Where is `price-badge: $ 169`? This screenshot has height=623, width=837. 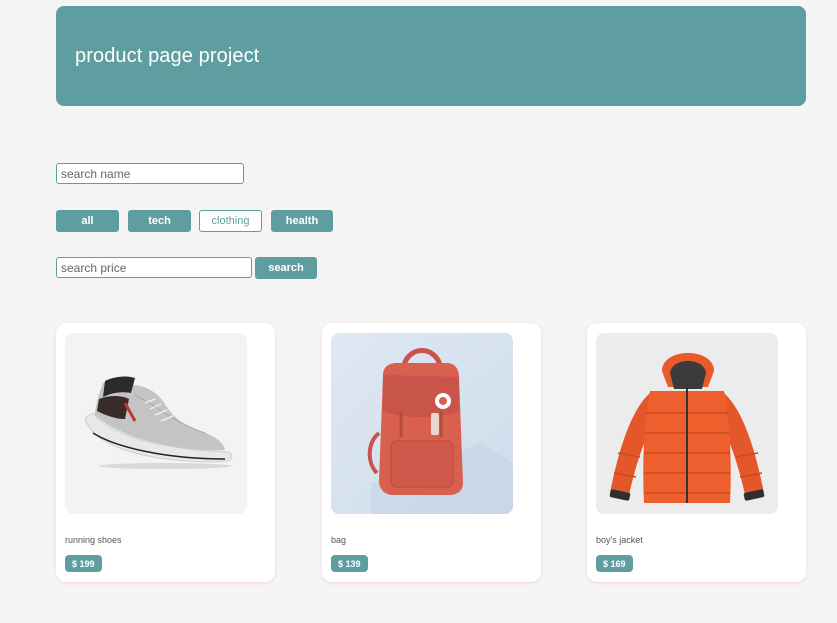
price-badge: $ 169 is located at coordinates (614, 563).